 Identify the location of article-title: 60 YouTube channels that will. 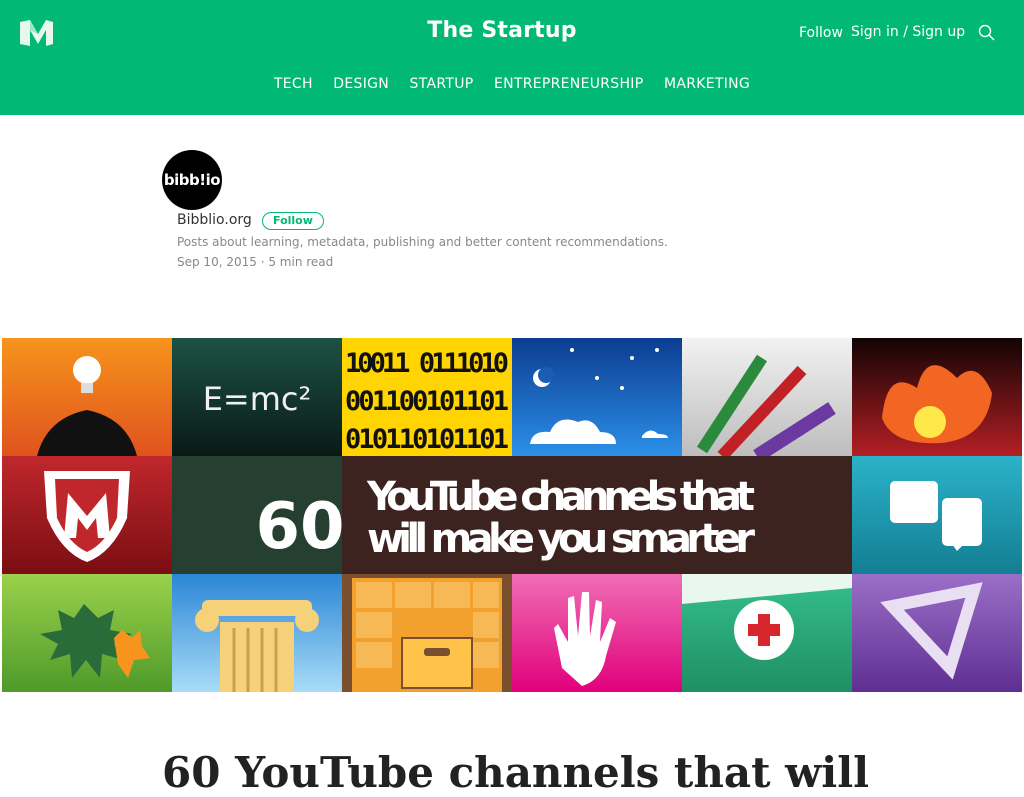
(516, 772).